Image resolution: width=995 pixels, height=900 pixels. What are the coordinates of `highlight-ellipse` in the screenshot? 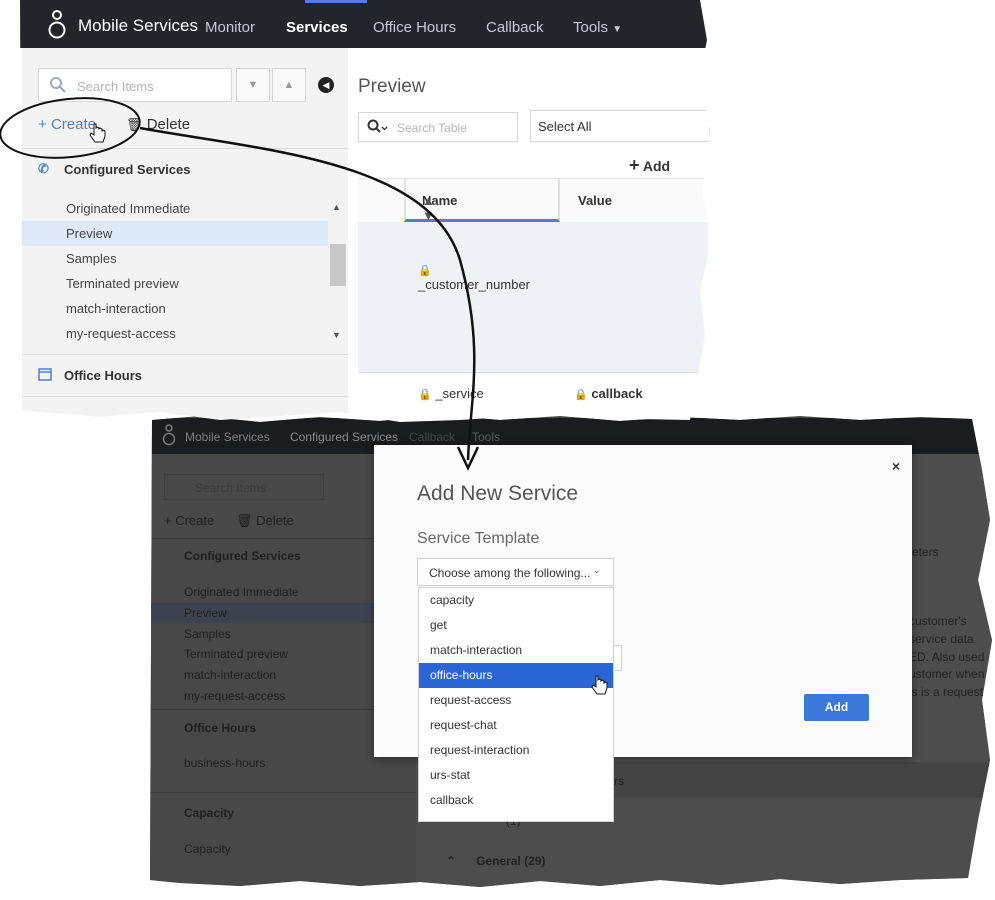 It's located at (70, 128).